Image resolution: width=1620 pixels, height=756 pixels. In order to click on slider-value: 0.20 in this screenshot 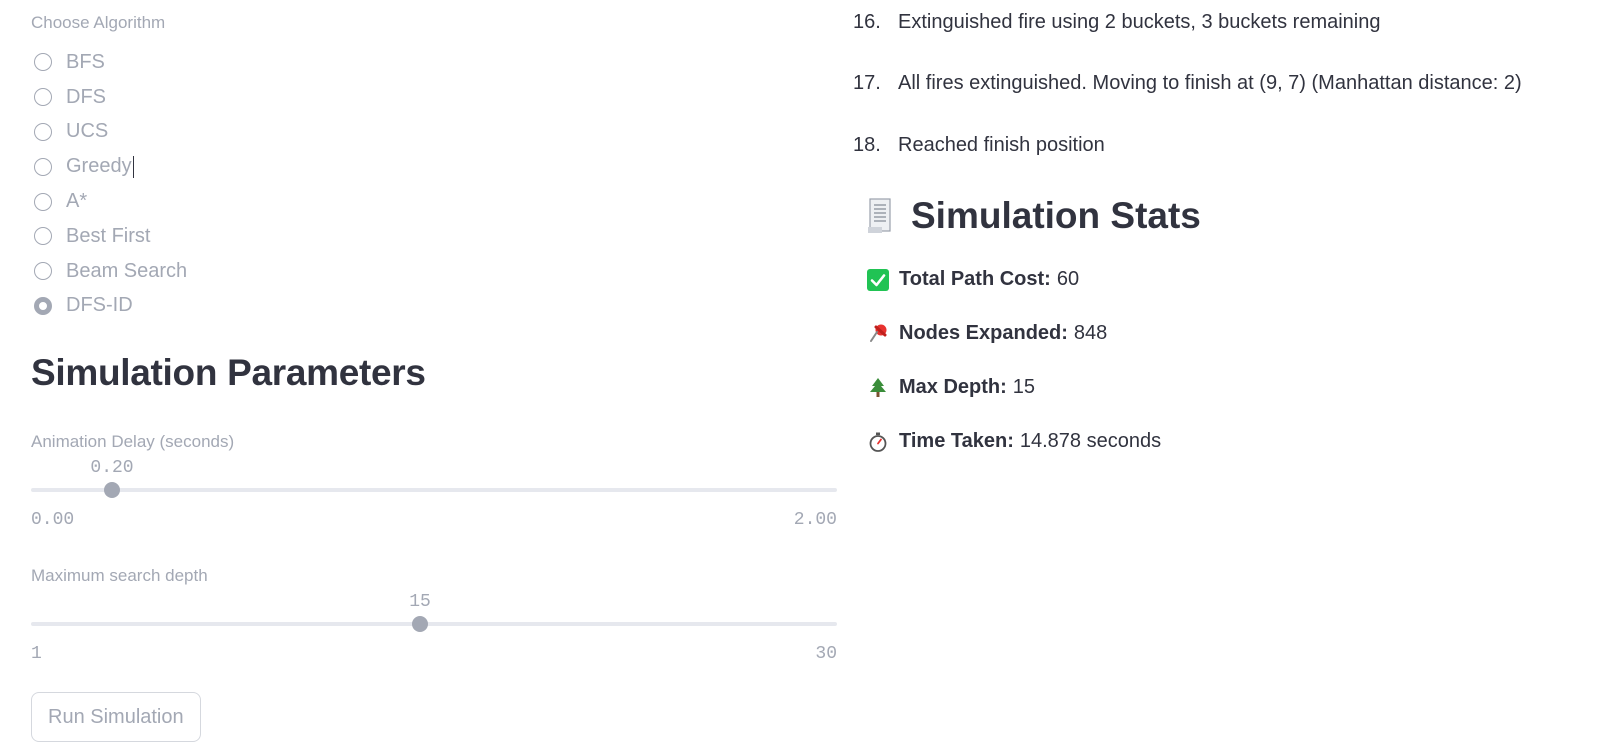, I will do `click(112, 468)`.